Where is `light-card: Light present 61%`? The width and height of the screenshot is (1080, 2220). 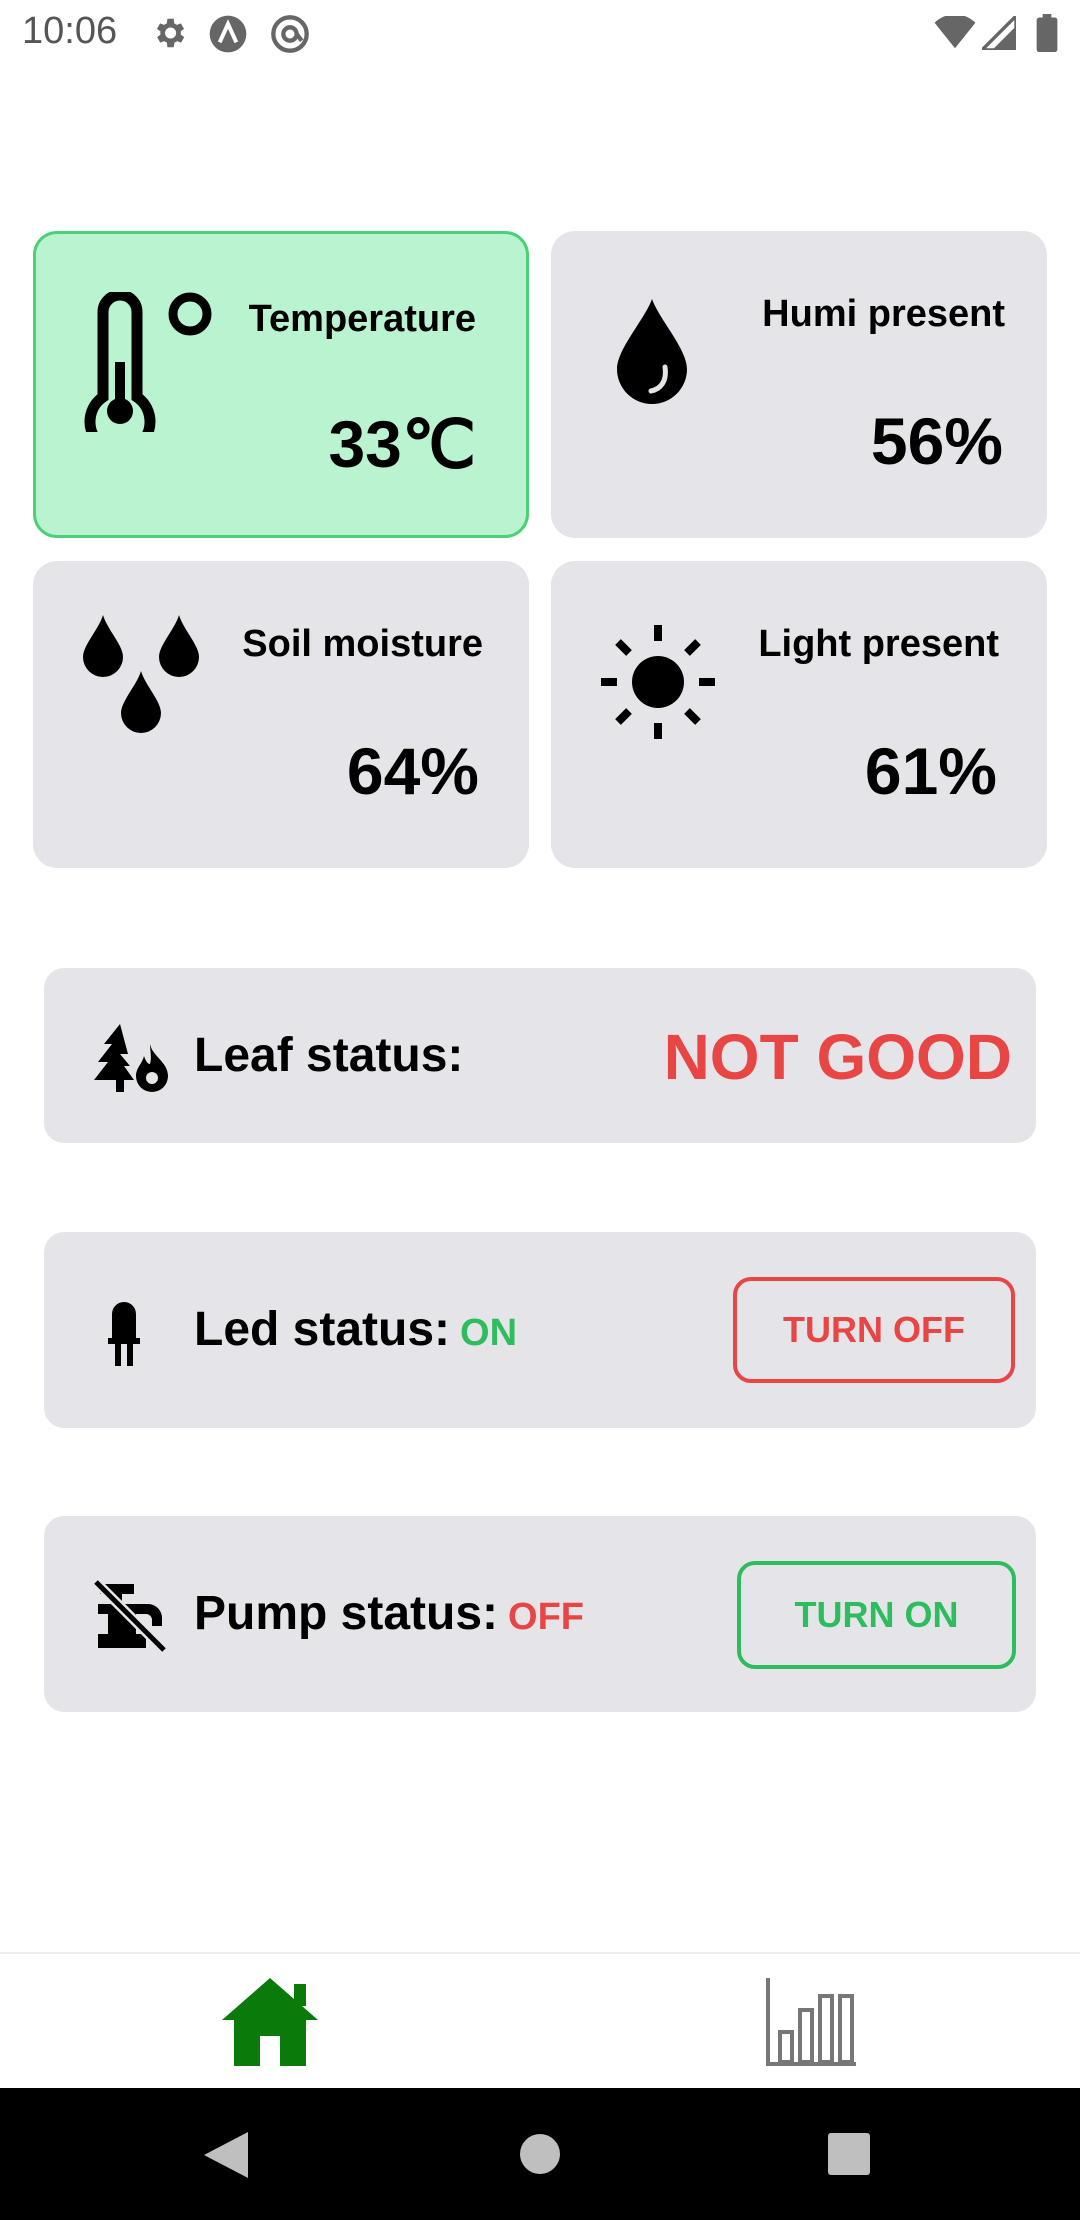
light-card: Light present 61% is located at coordinates (799, 714).